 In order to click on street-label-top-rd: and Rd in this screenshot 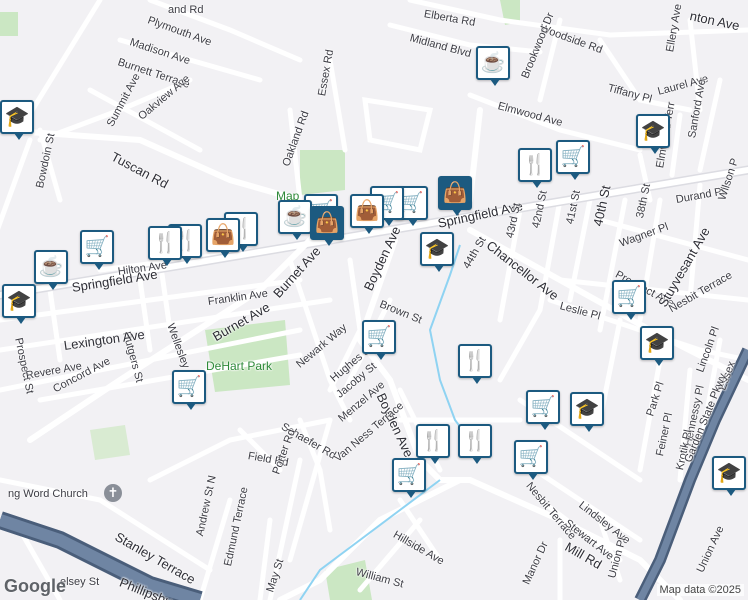, I will do `click(186, 10)`.